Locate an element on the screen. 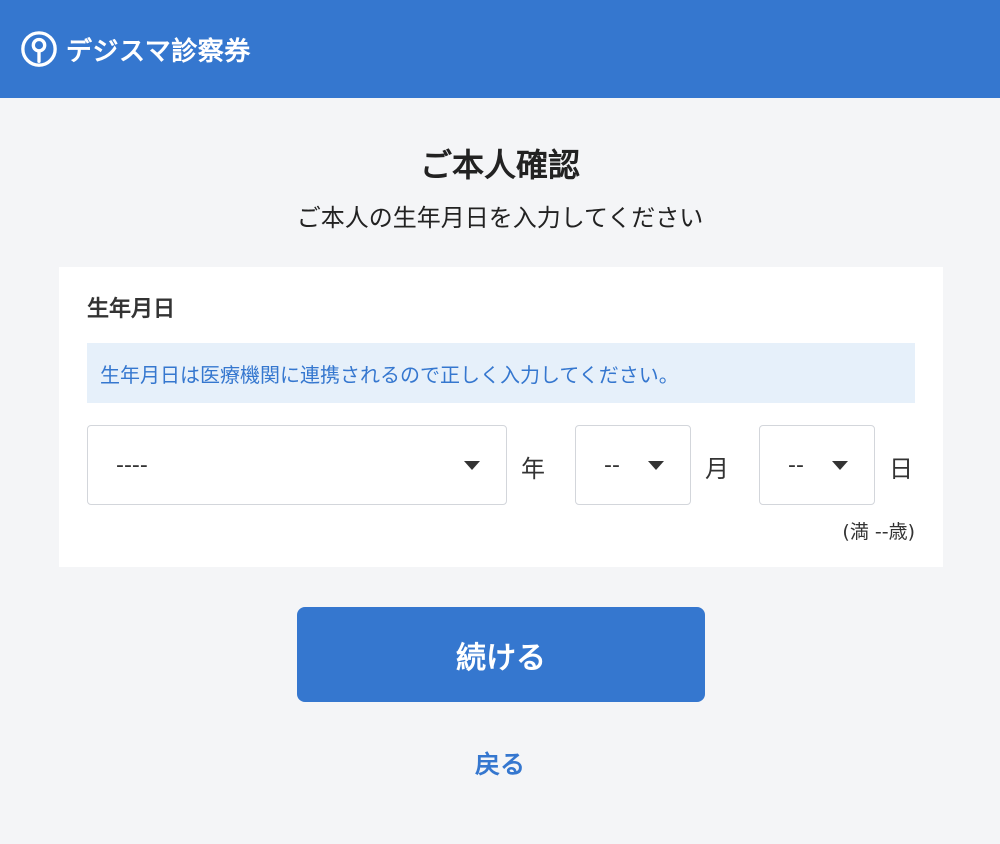 The height and width of the screenshot is (844, 1000). day-unit-label: 日 is located at coordinates (901, 469).